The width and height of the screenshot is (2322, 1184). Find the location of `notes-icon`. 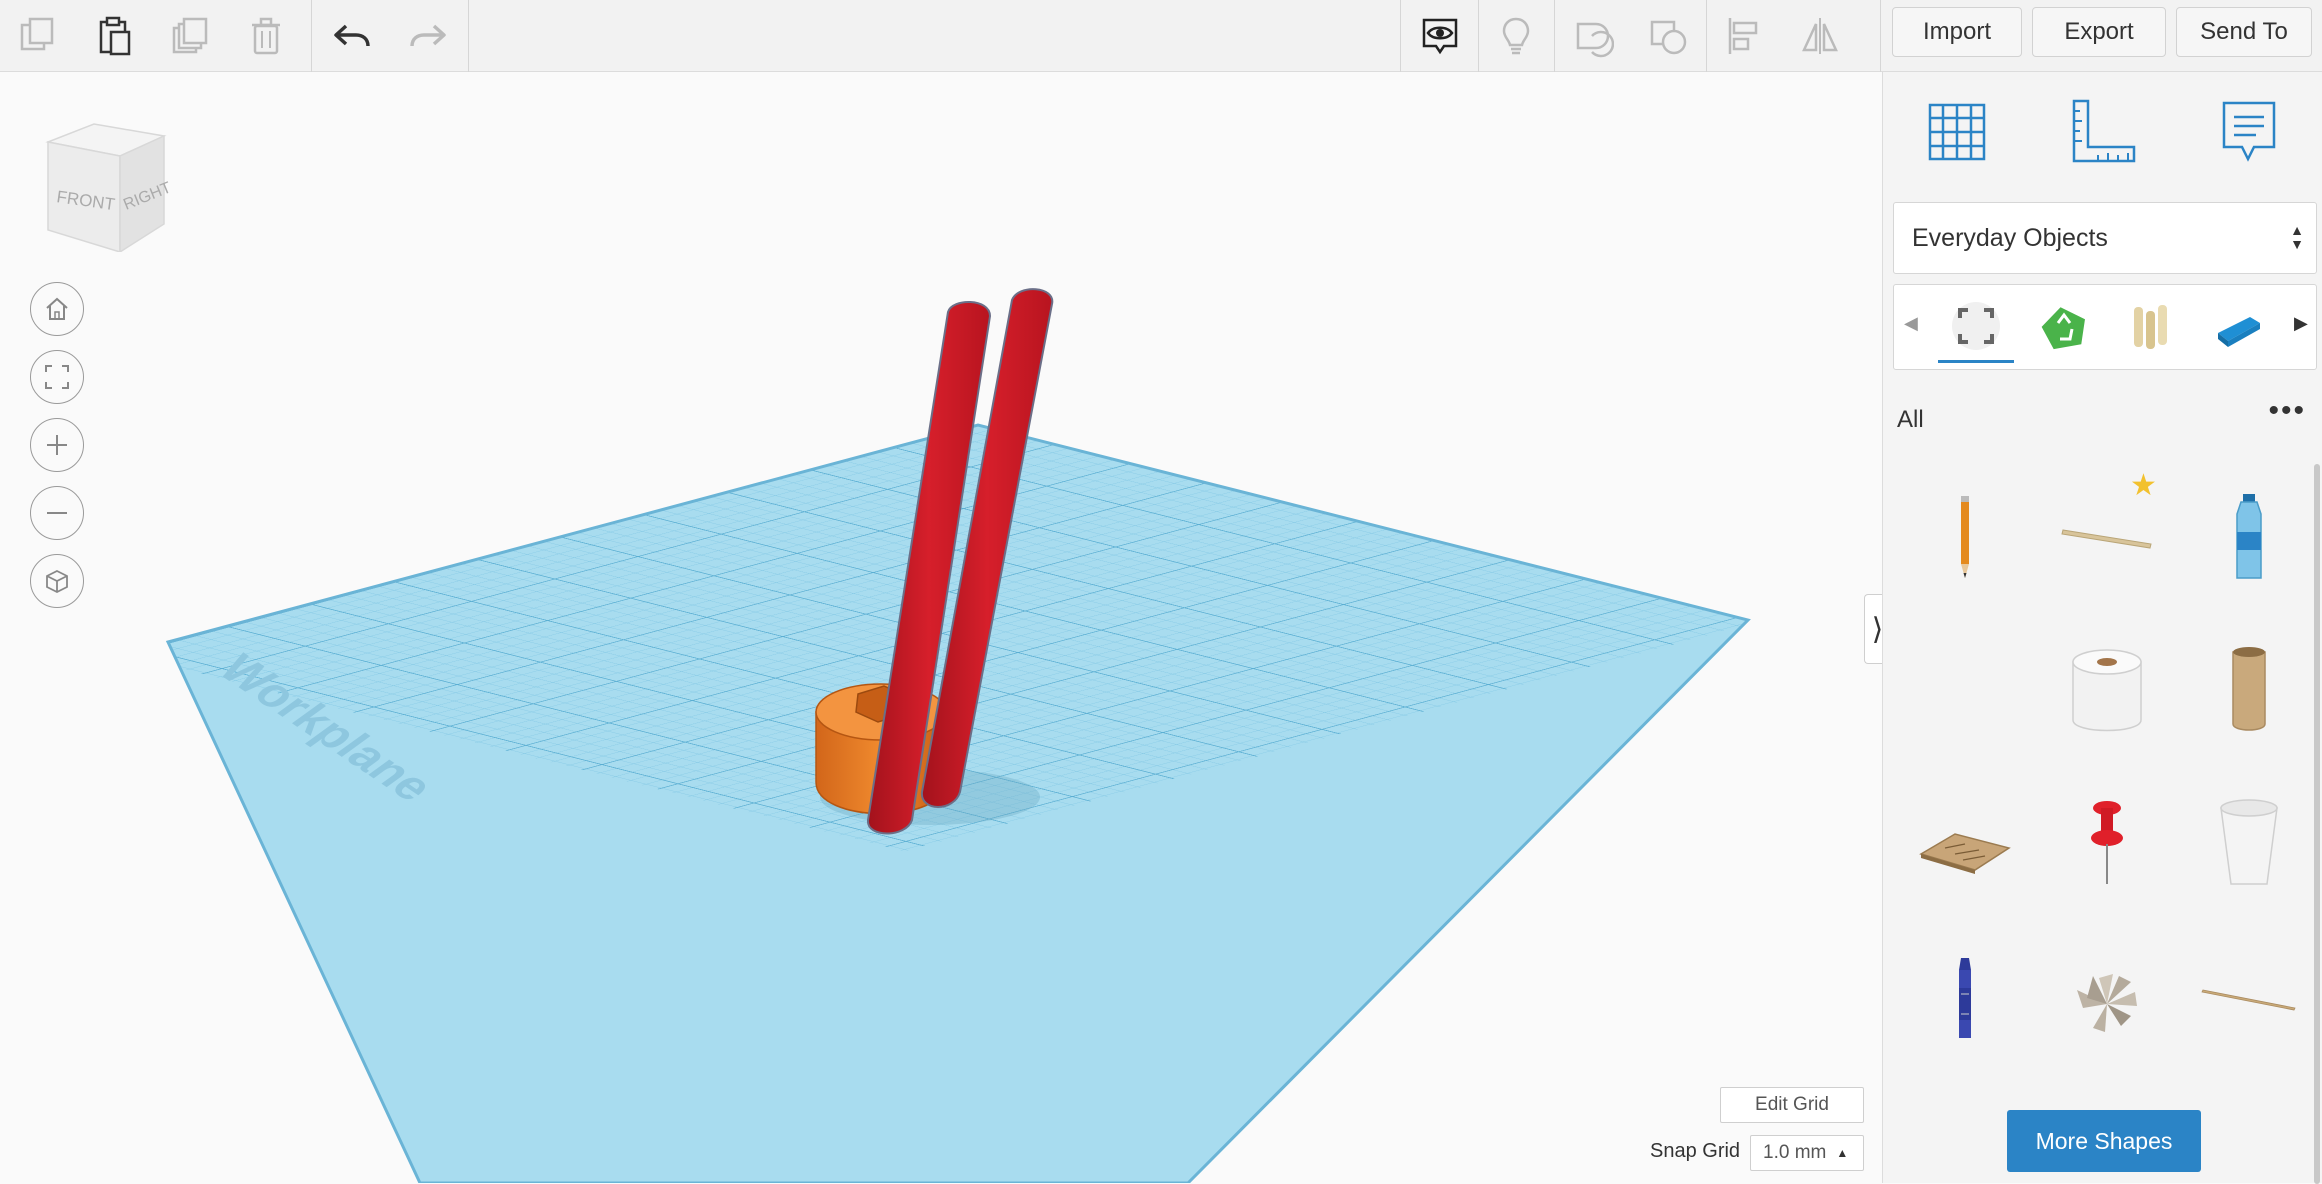

notes-icon is located at coordinates (2249, 132).